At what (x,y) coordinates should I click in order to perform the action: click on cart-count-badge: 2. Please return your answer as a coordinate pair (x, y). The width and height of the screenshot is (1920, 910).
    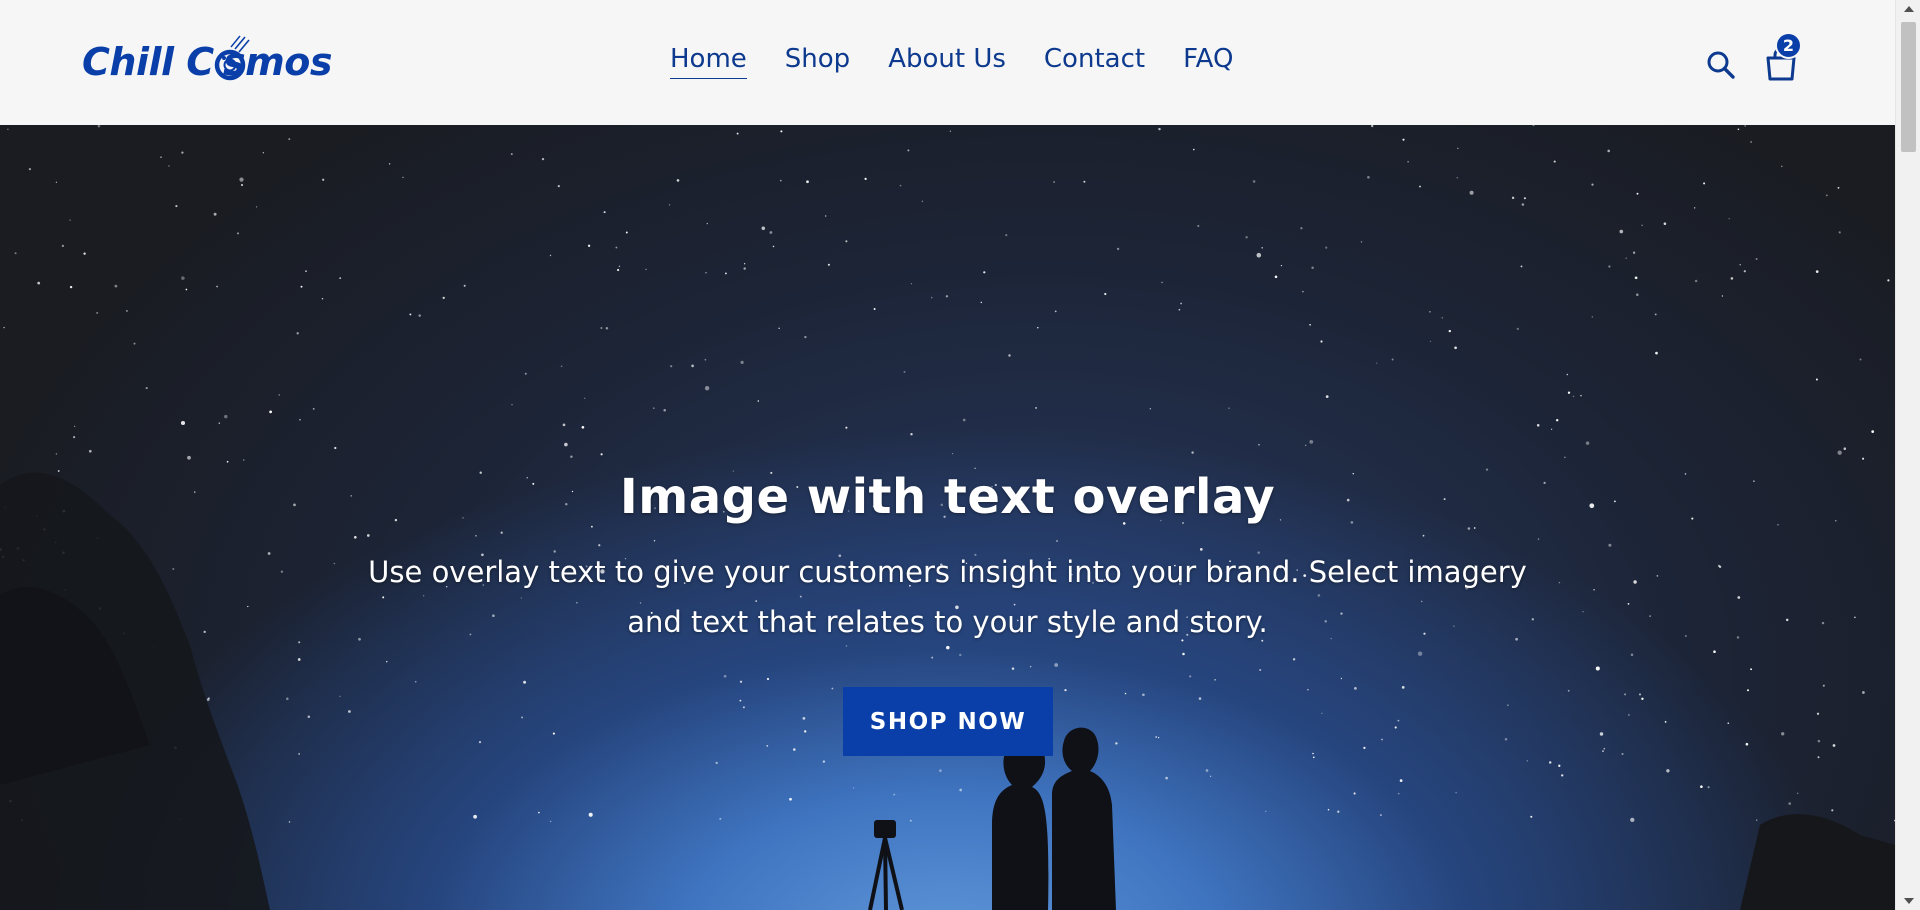
    Looking at the image, I should click on (1788, 45).